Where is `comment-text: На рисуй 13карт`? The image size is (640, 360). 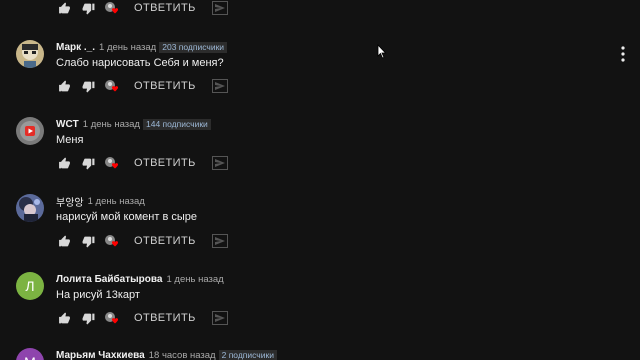 comment-text: На рисуй 13карт is located at coordinates (98, 295).